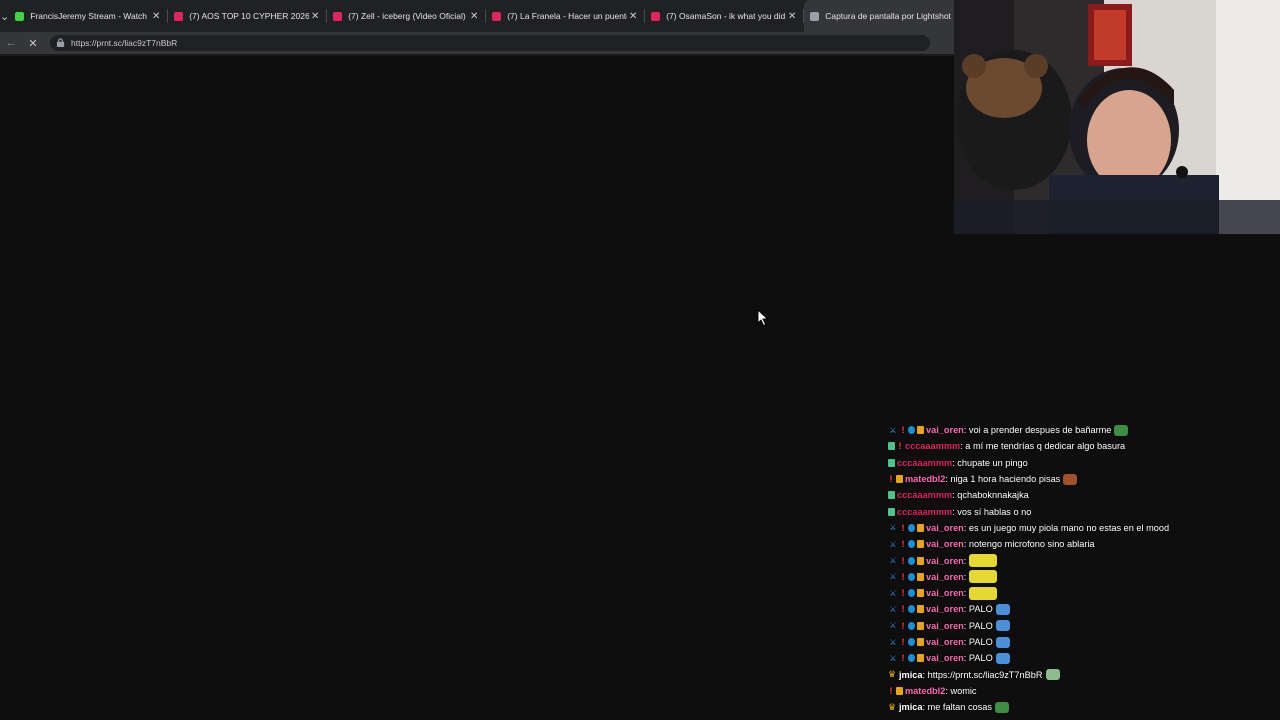 This screenshot has width=1280, height=720. Describe the element at coordinates (1083, 479) in the screenshot. I see `chat-message: ! matedbl2: niga 1 hora haciendo pisas` at that location.